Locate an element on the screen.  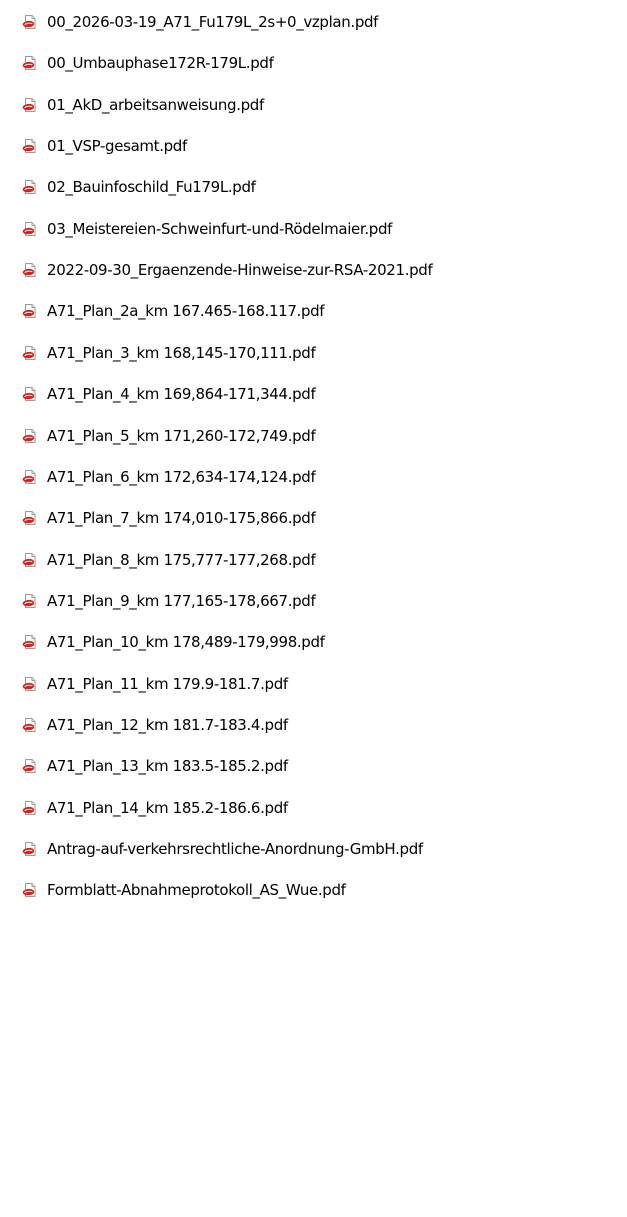
file-item: 00_Umbauphase172R-179L.pdf is located at coordinates (313, 63).